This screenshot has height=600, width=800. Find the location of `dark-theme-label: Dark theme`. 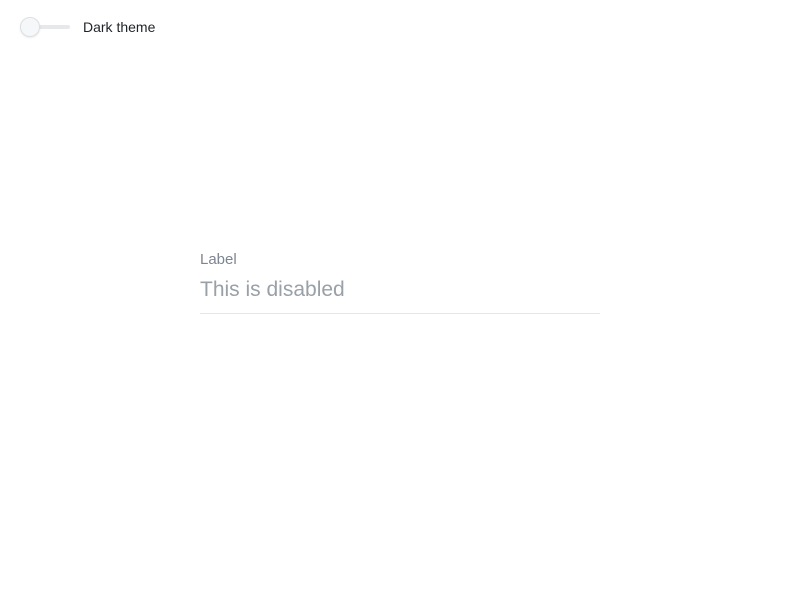

dark-theme-label: Dark theme is located at coordinates (119, 27).